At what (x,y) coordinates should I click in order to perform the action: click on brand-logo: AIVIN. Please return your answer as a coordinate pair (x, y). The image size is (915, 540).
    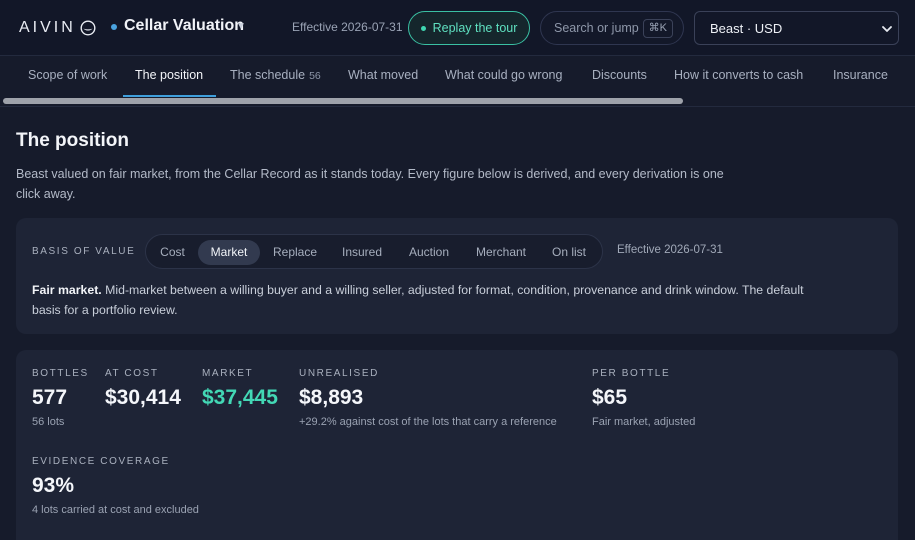
    Looking at the image, I should click on (57, 28).